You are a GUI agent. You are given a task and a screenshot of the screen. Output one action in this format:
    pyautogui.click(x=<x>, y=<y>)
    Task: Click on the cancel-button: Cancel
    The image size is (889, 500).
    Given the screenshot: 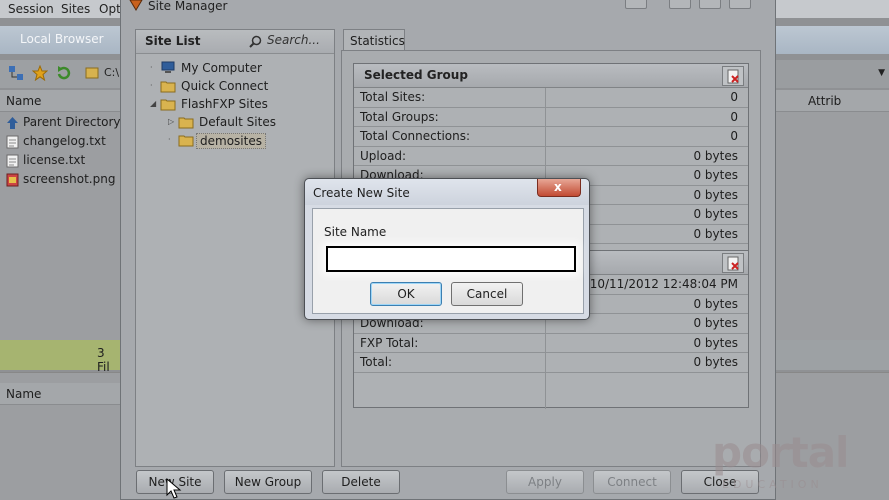 What is the action you would take?
    pyautogui.click(x=487, y=294)
    